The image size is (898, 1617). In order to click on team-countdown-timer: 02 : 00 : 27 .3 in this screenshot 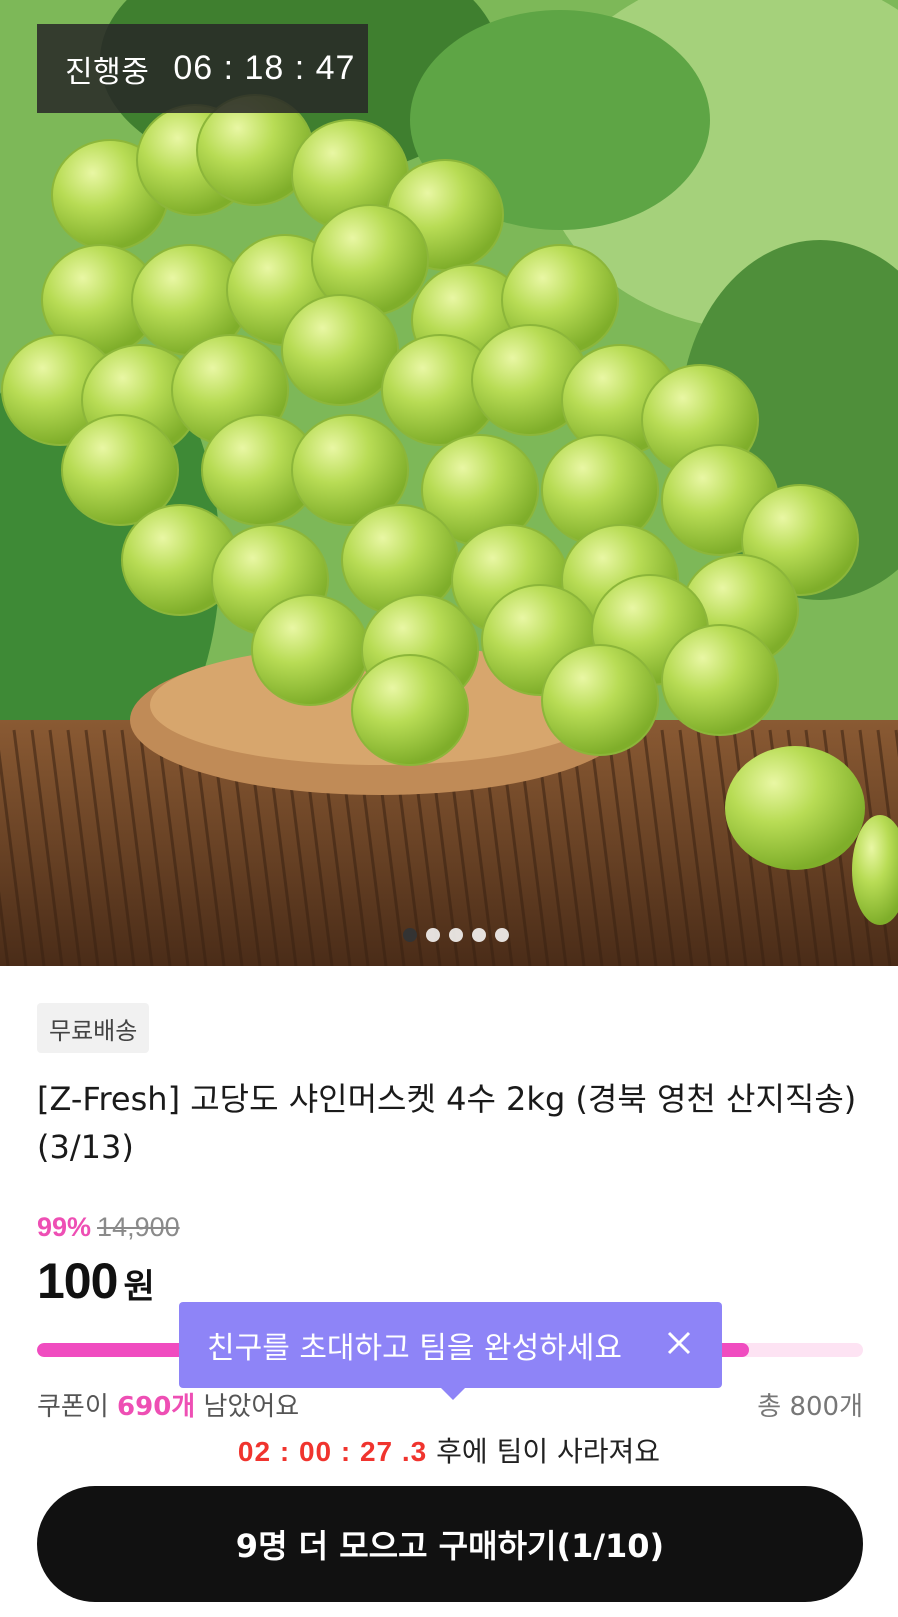, I will do `click(332, 1451)`.